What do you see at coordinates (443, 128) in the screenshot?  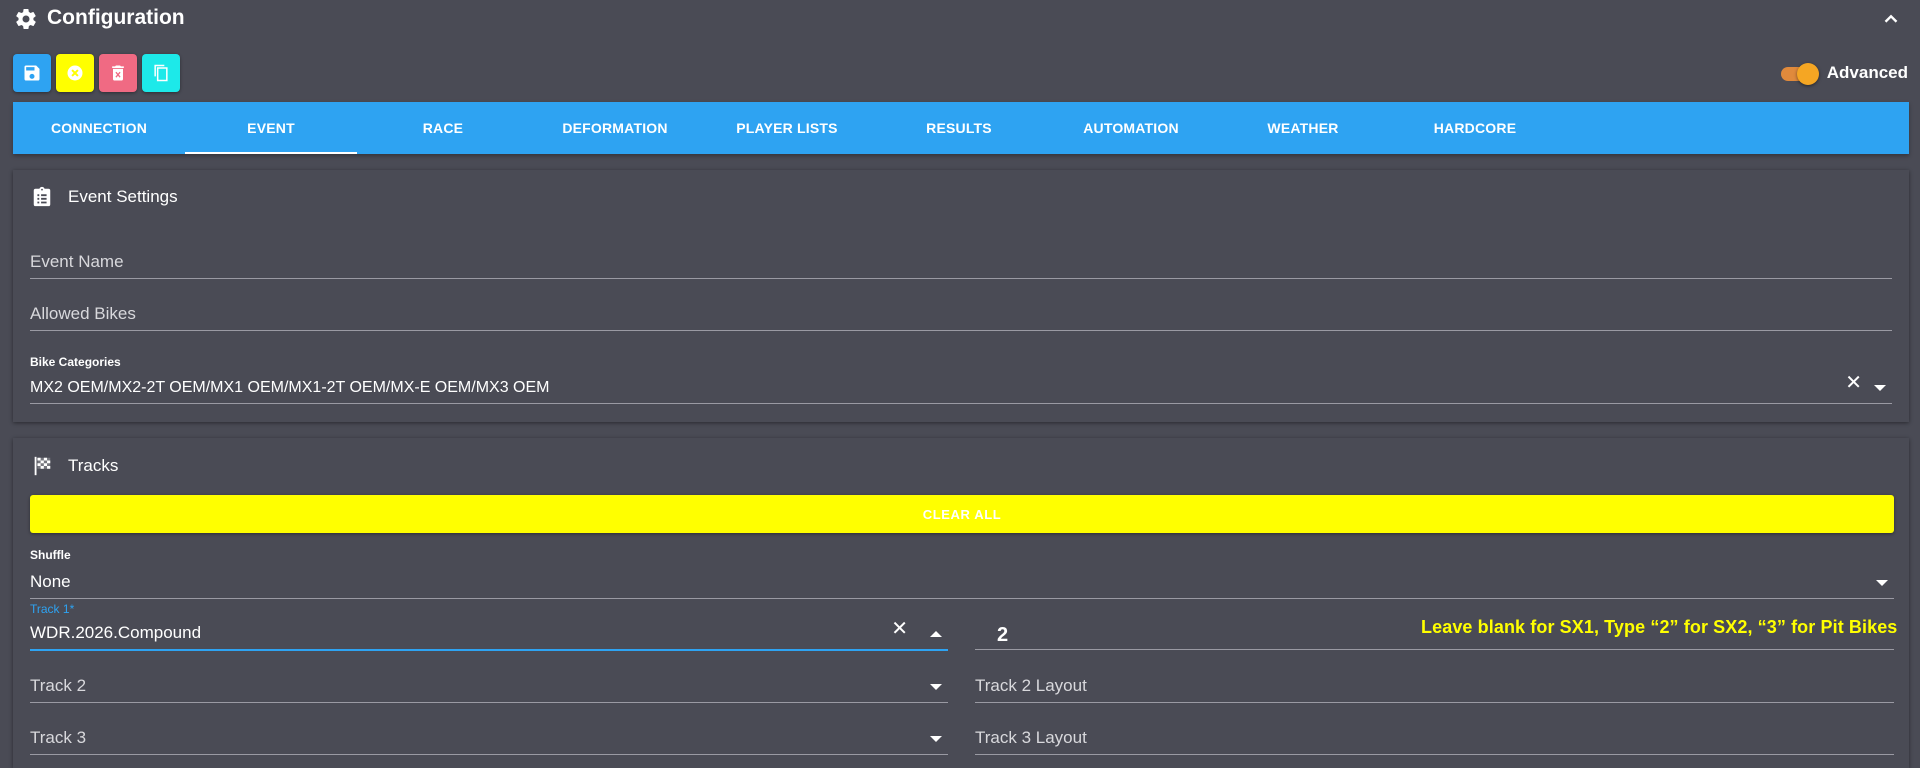 I see `tab-race: RACE` at bounding box center [443, 128].